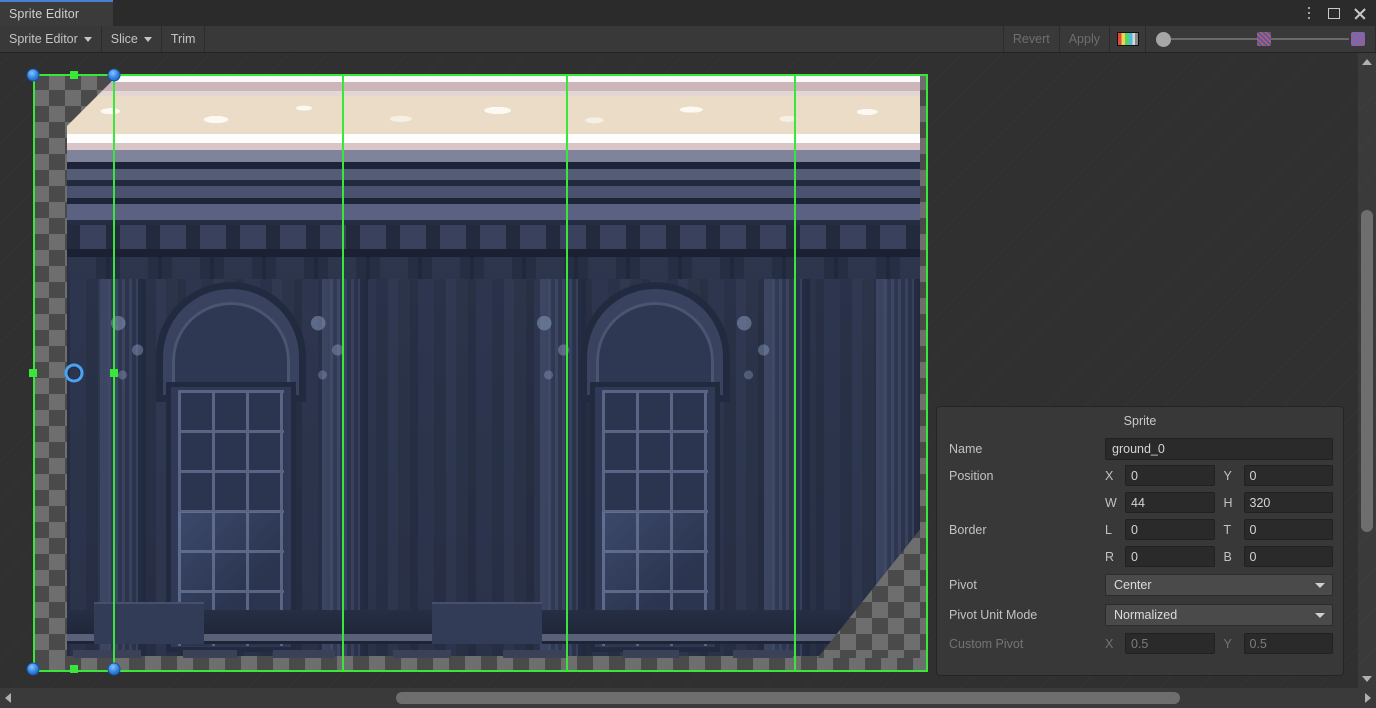 This screenshot has width=1376, height=708. Describe the element at coordinates (1170, 529) in the screenshot. I see `border-l-input: 0` at that location.